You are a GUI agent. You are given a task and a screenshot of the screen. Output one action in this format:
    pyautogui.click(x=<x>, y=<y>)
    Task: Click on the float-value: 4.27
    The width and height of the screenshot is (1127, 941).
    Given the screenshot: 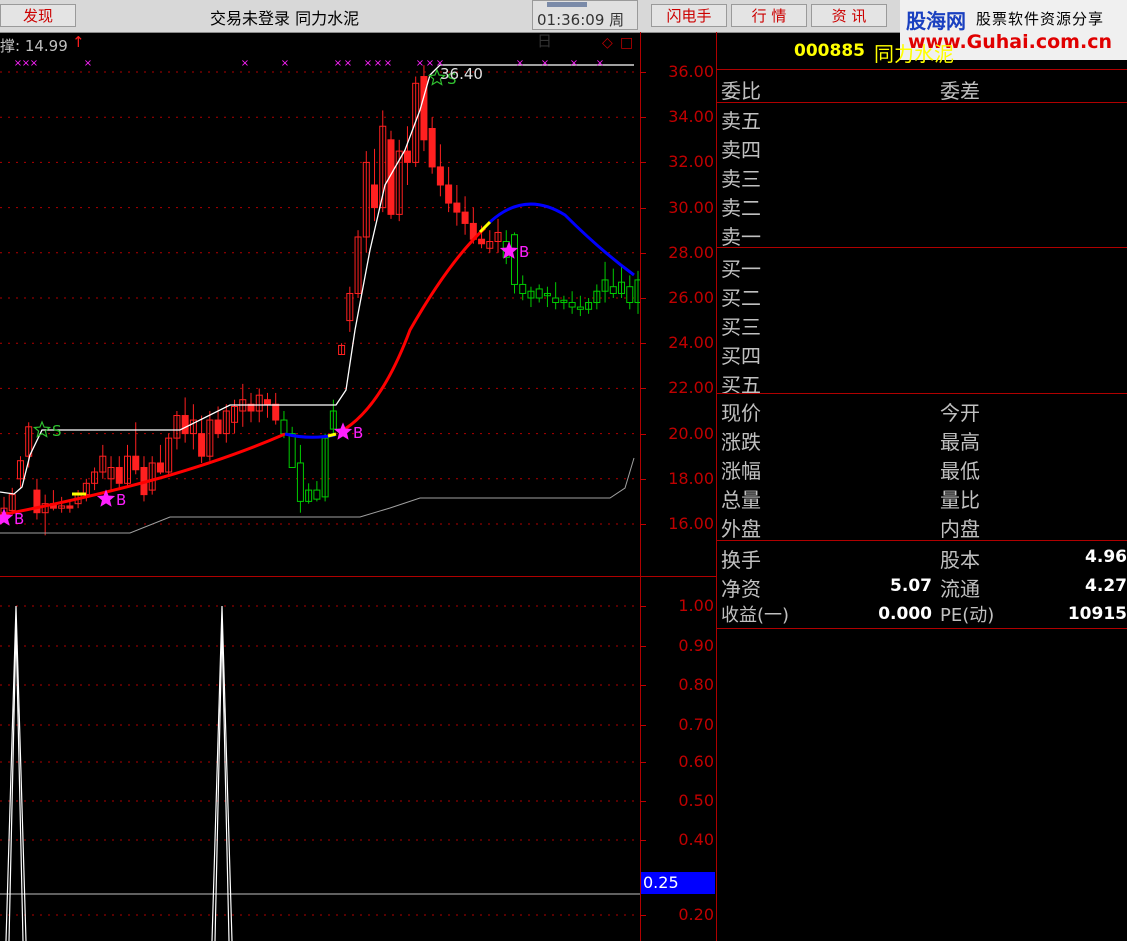 What is the action you would take?
    pyautogui.click(x=1106, y=586)
    